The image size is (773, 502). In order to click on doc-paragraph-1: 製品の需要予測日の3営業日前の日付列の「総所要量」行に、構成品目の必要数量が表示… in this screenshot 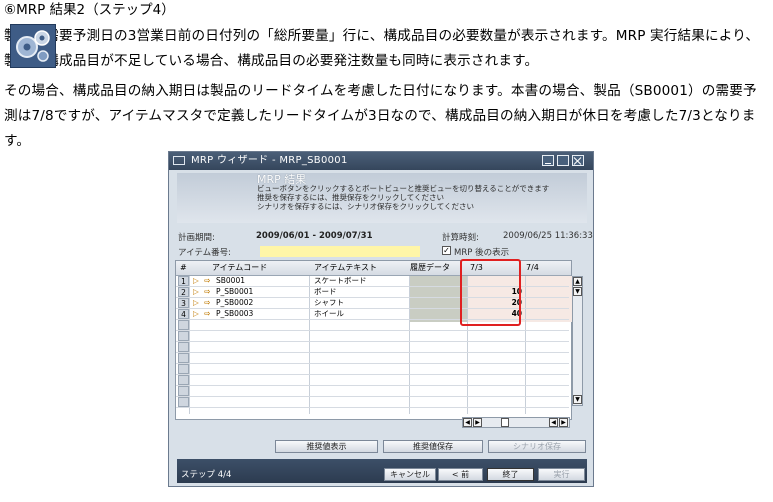, I will do `click(382, 48)`.